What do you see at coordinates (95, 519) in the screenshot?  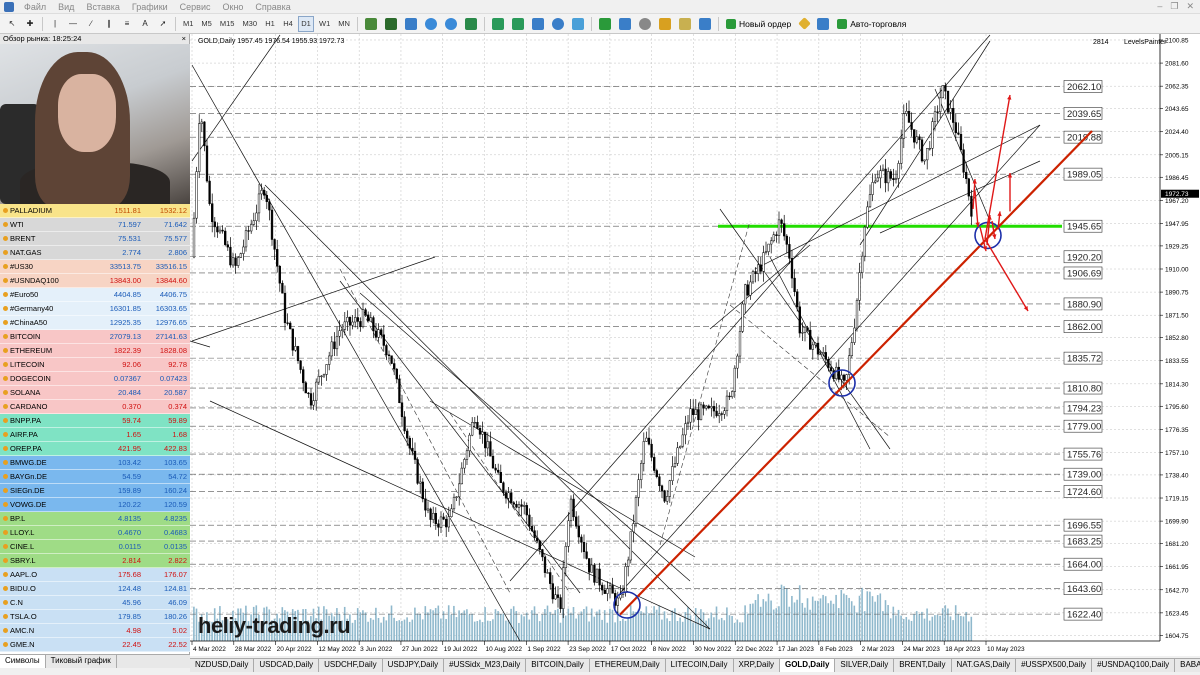 I see `symbol-row: BP.L 4.8135 4.8235` at bounding box center [95, 519].